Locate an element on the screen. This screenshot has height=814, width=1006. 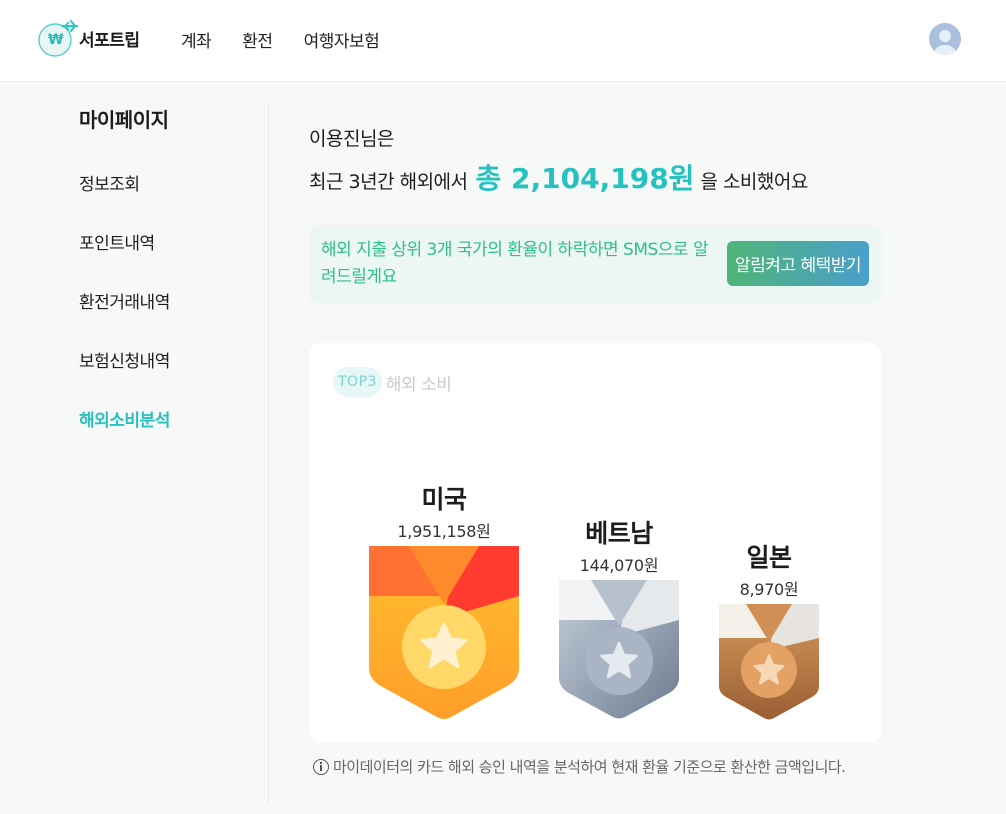
total-amount: 총 2,104,198원 is located at coordinates (585, 178).